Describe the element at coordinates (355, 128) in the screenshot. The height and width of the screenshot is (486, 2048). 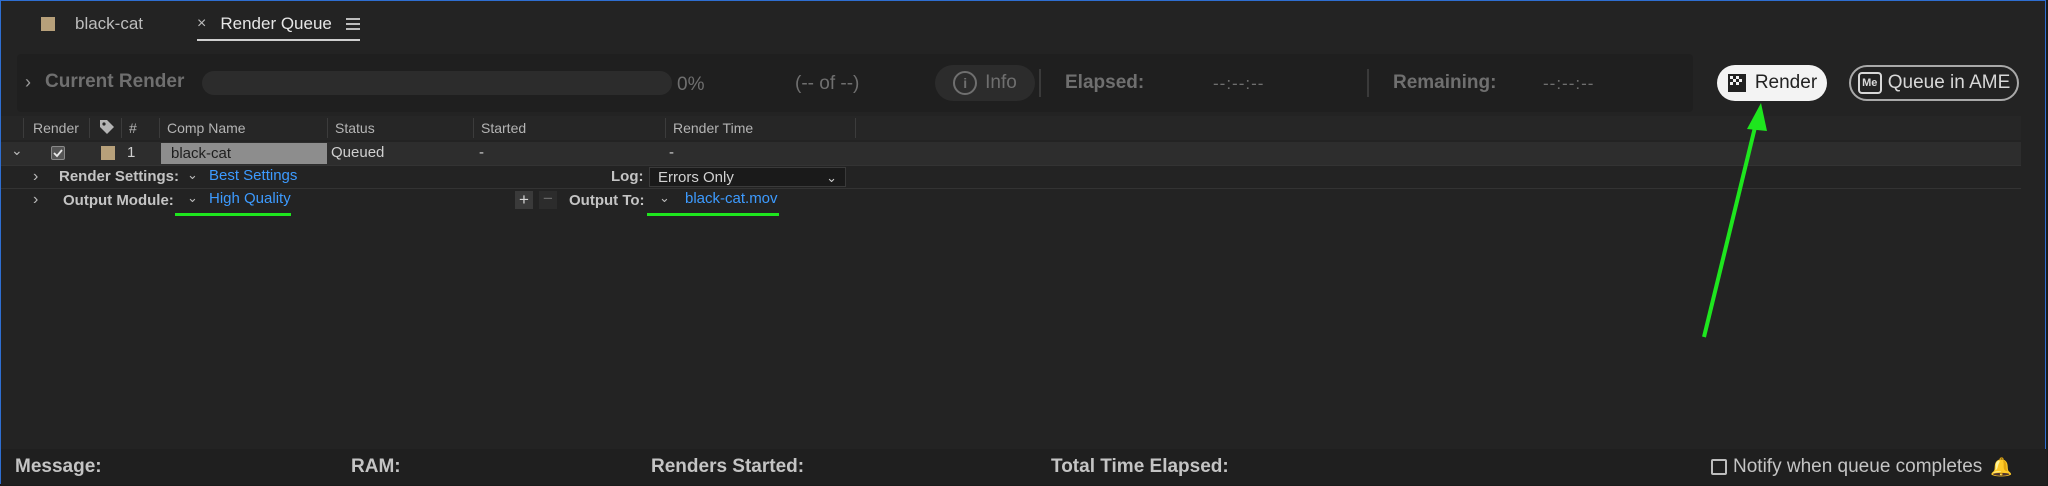
I see `column-header-status: Status` at that location.